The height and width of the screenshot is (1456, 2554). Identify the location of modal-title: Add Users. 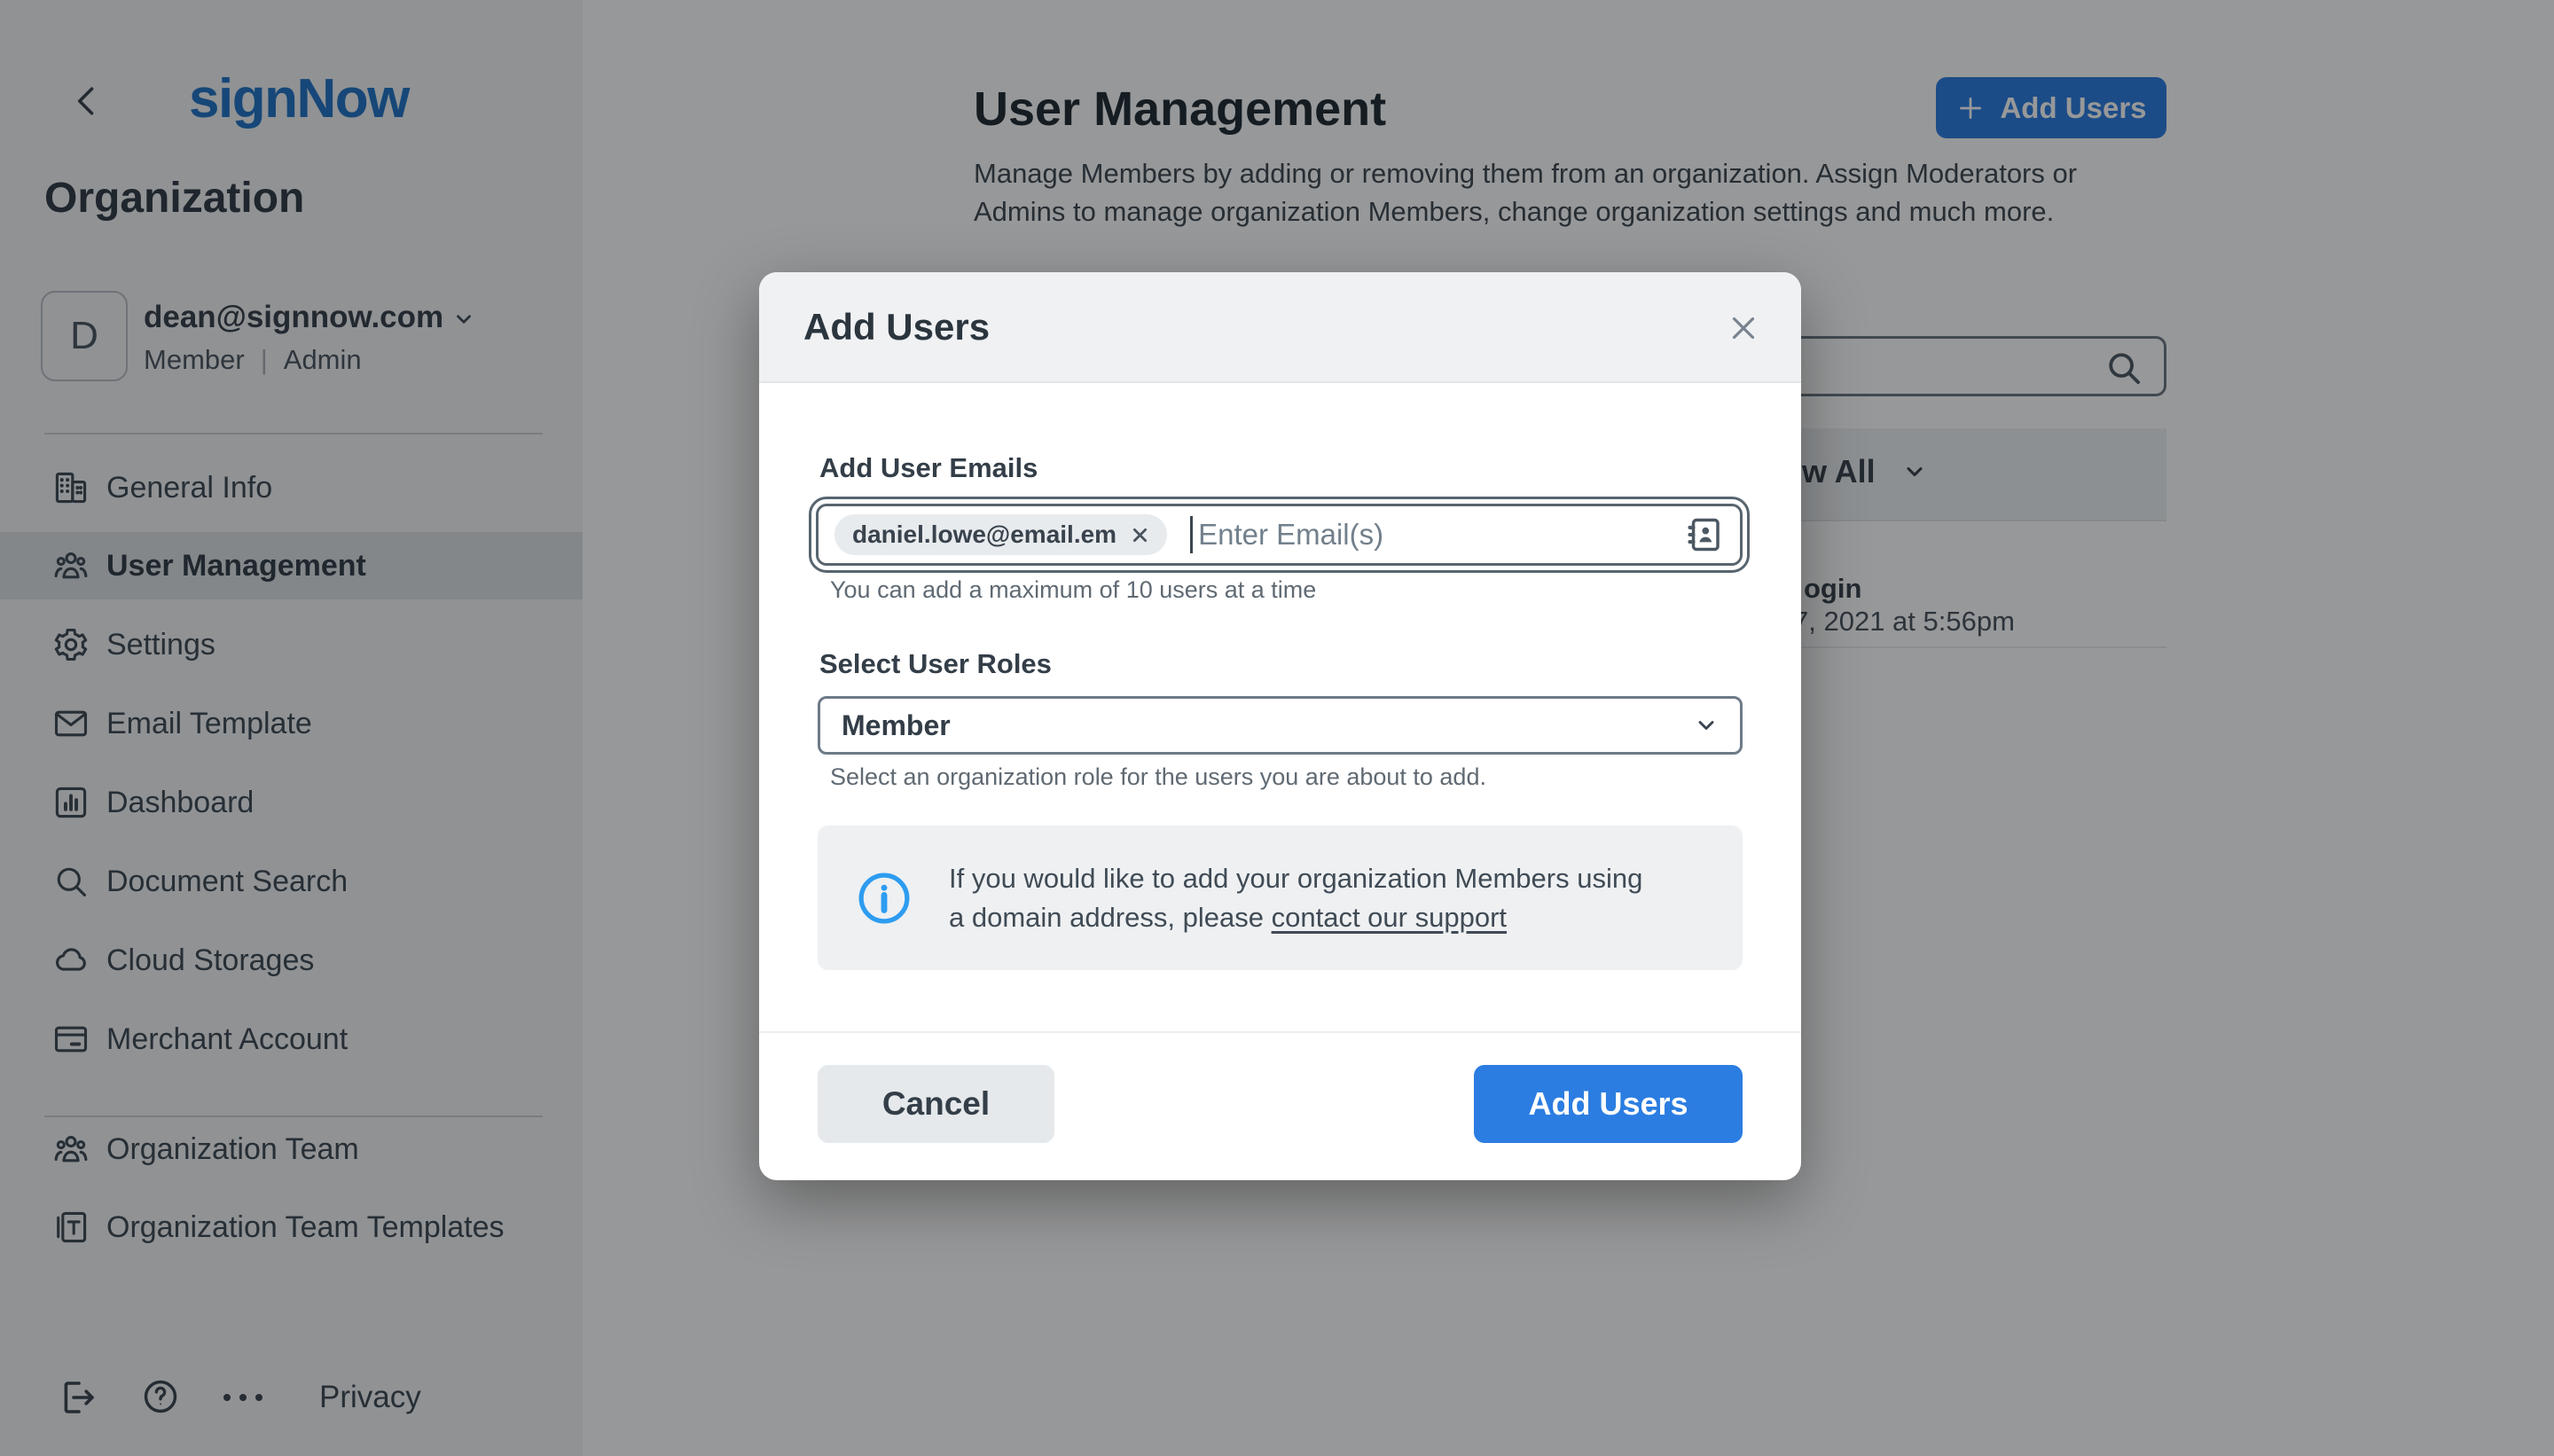
(897, 327).